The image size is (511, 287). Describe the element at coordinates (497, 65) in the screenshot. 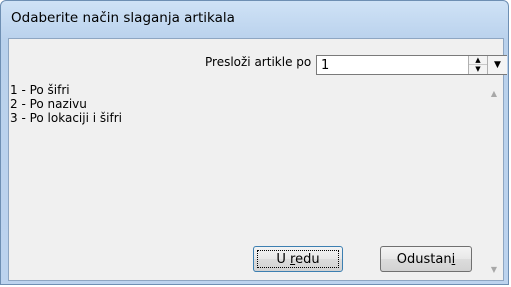

I see `chevron-down-icon: ▼` at that location.